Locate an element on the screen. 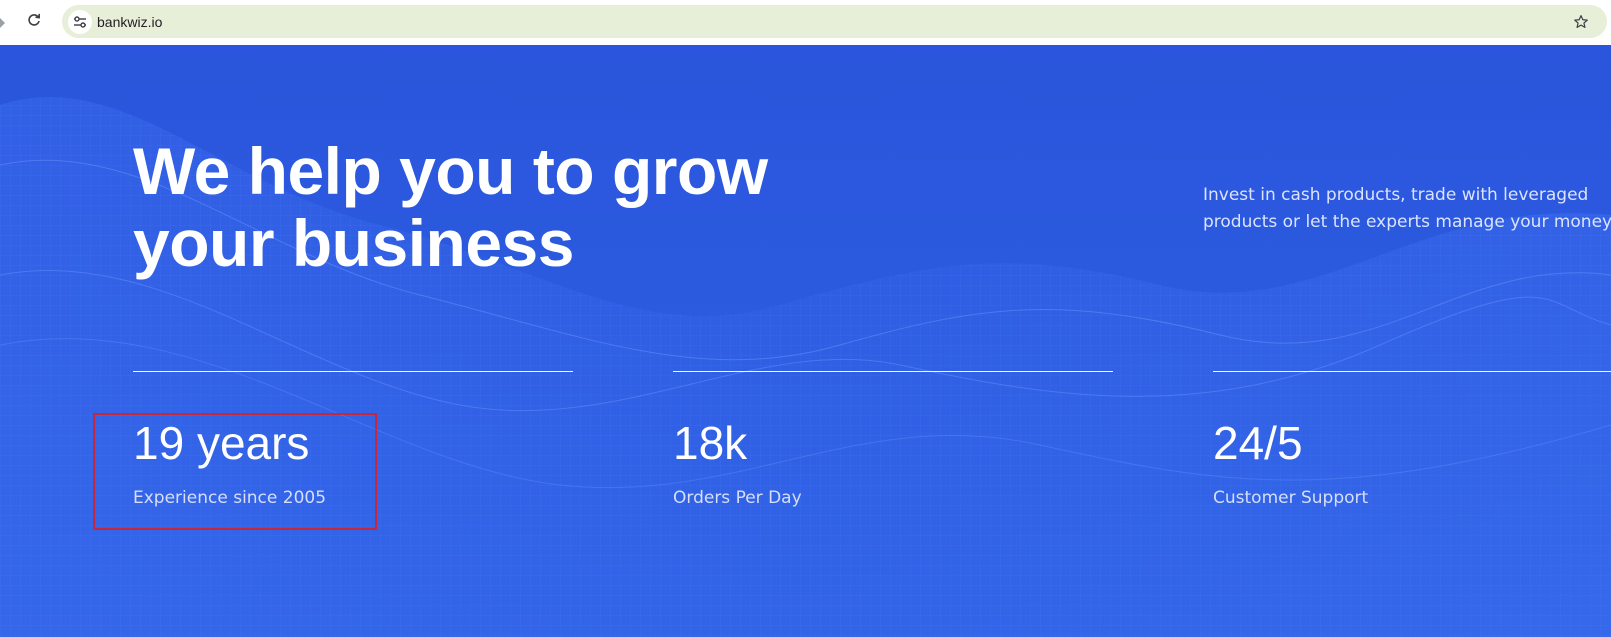  stat-support: 24/5 Customer Support is located at coordinates (1412, 440).